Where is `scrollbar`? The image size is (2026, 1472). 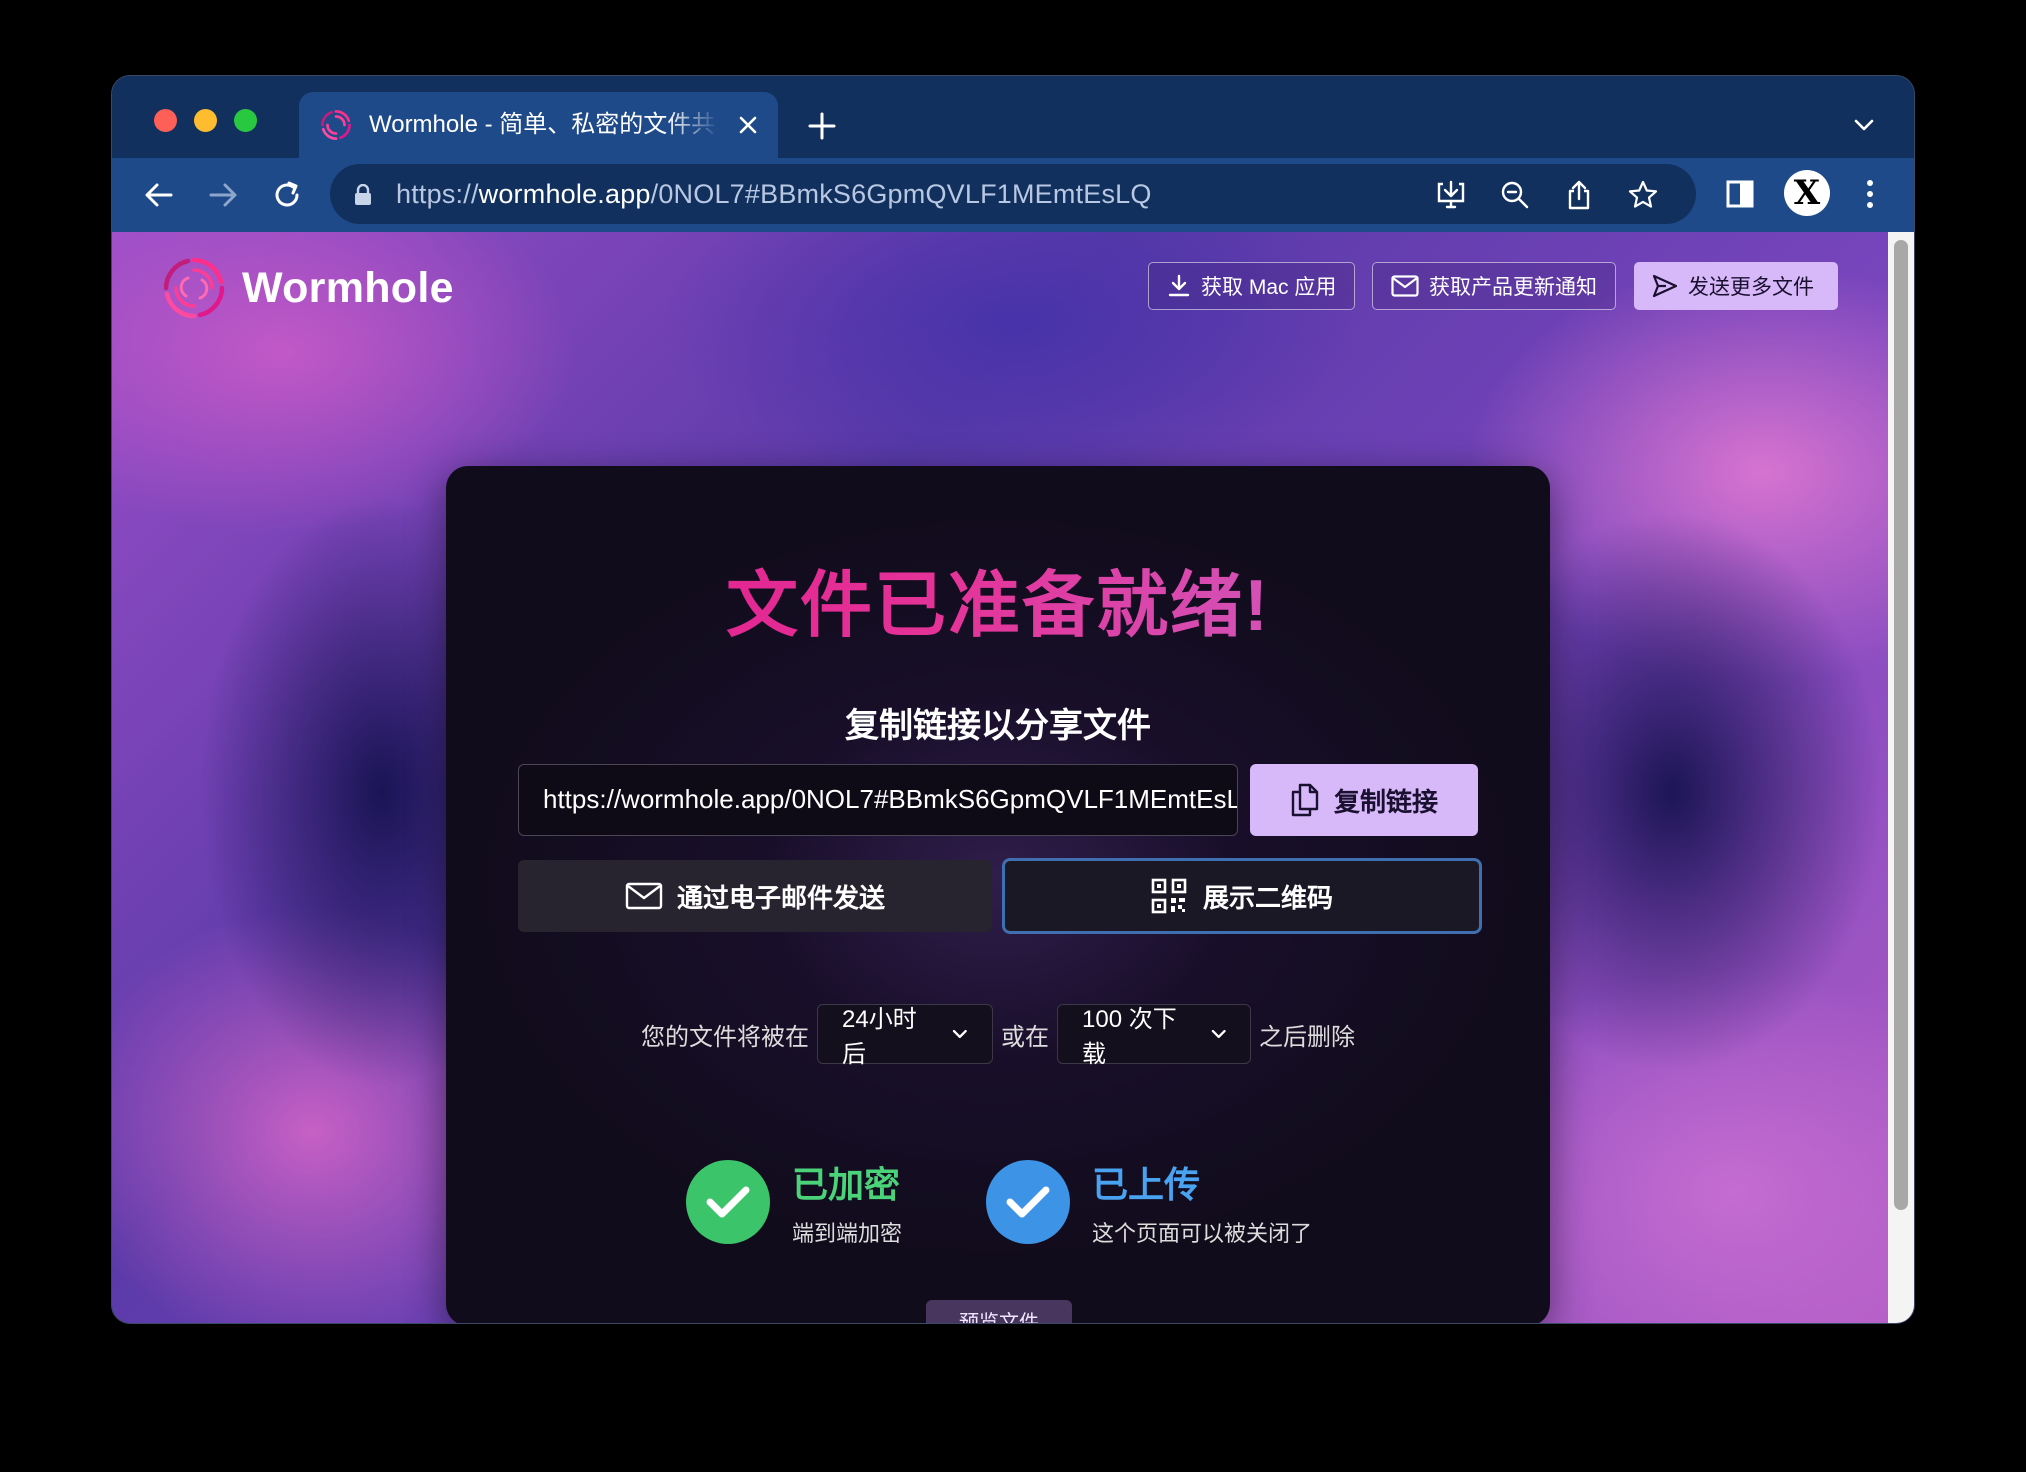
scrollbar is located at coordinates (1901, 777).